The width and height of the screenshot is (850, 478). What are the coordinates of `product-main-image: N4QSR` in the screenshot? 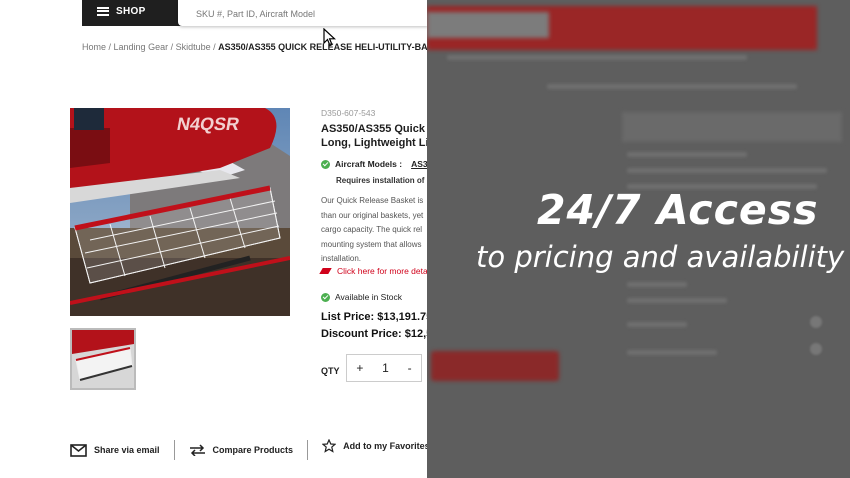 It's located at (180, 212).